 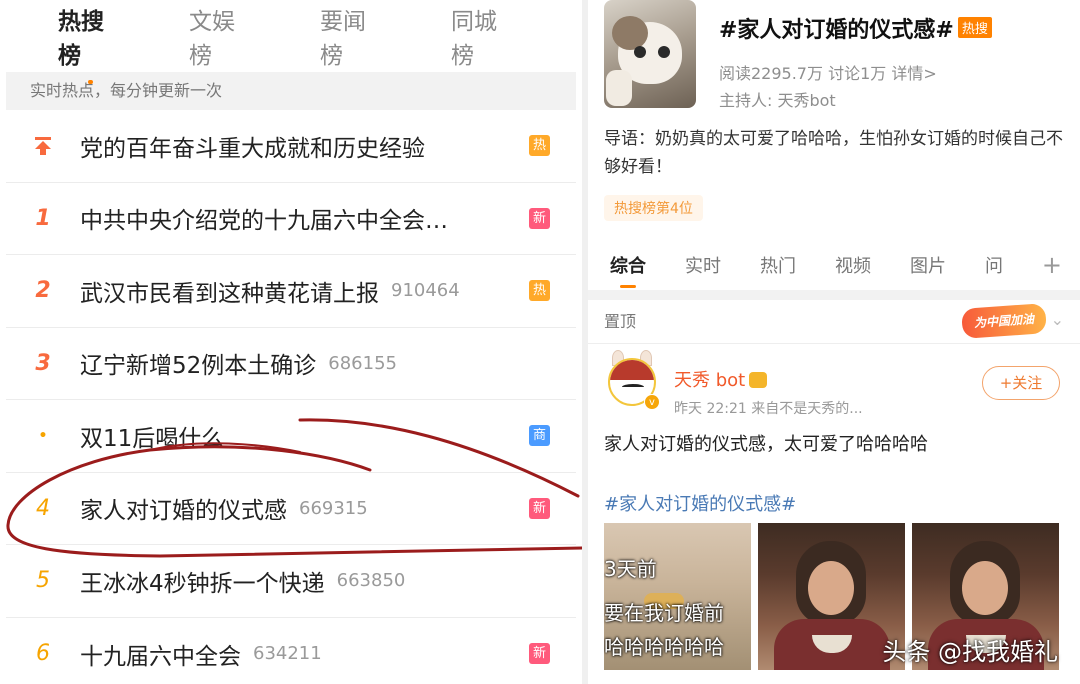 What do you see at coordinates (362, 363) in the screenshot?
I see `heat-count: 686155` at bounding box center [362, 363].